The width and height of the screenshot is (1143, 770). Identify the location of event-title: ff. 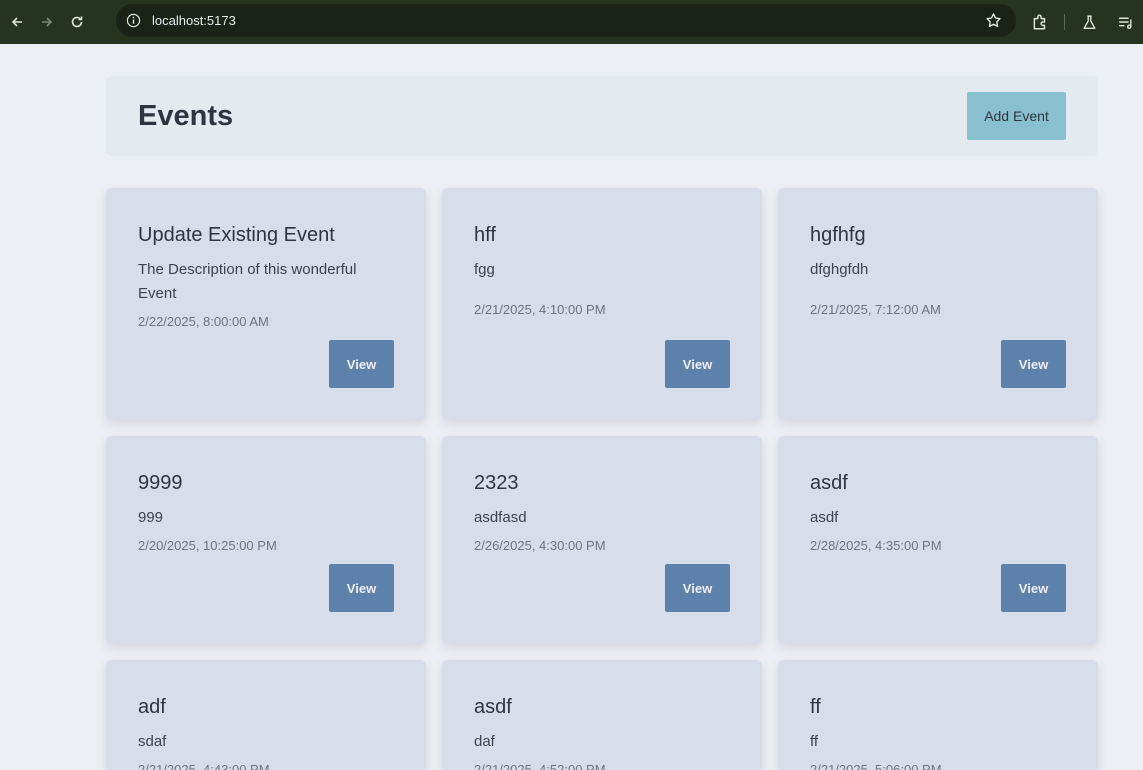
(815, 707).